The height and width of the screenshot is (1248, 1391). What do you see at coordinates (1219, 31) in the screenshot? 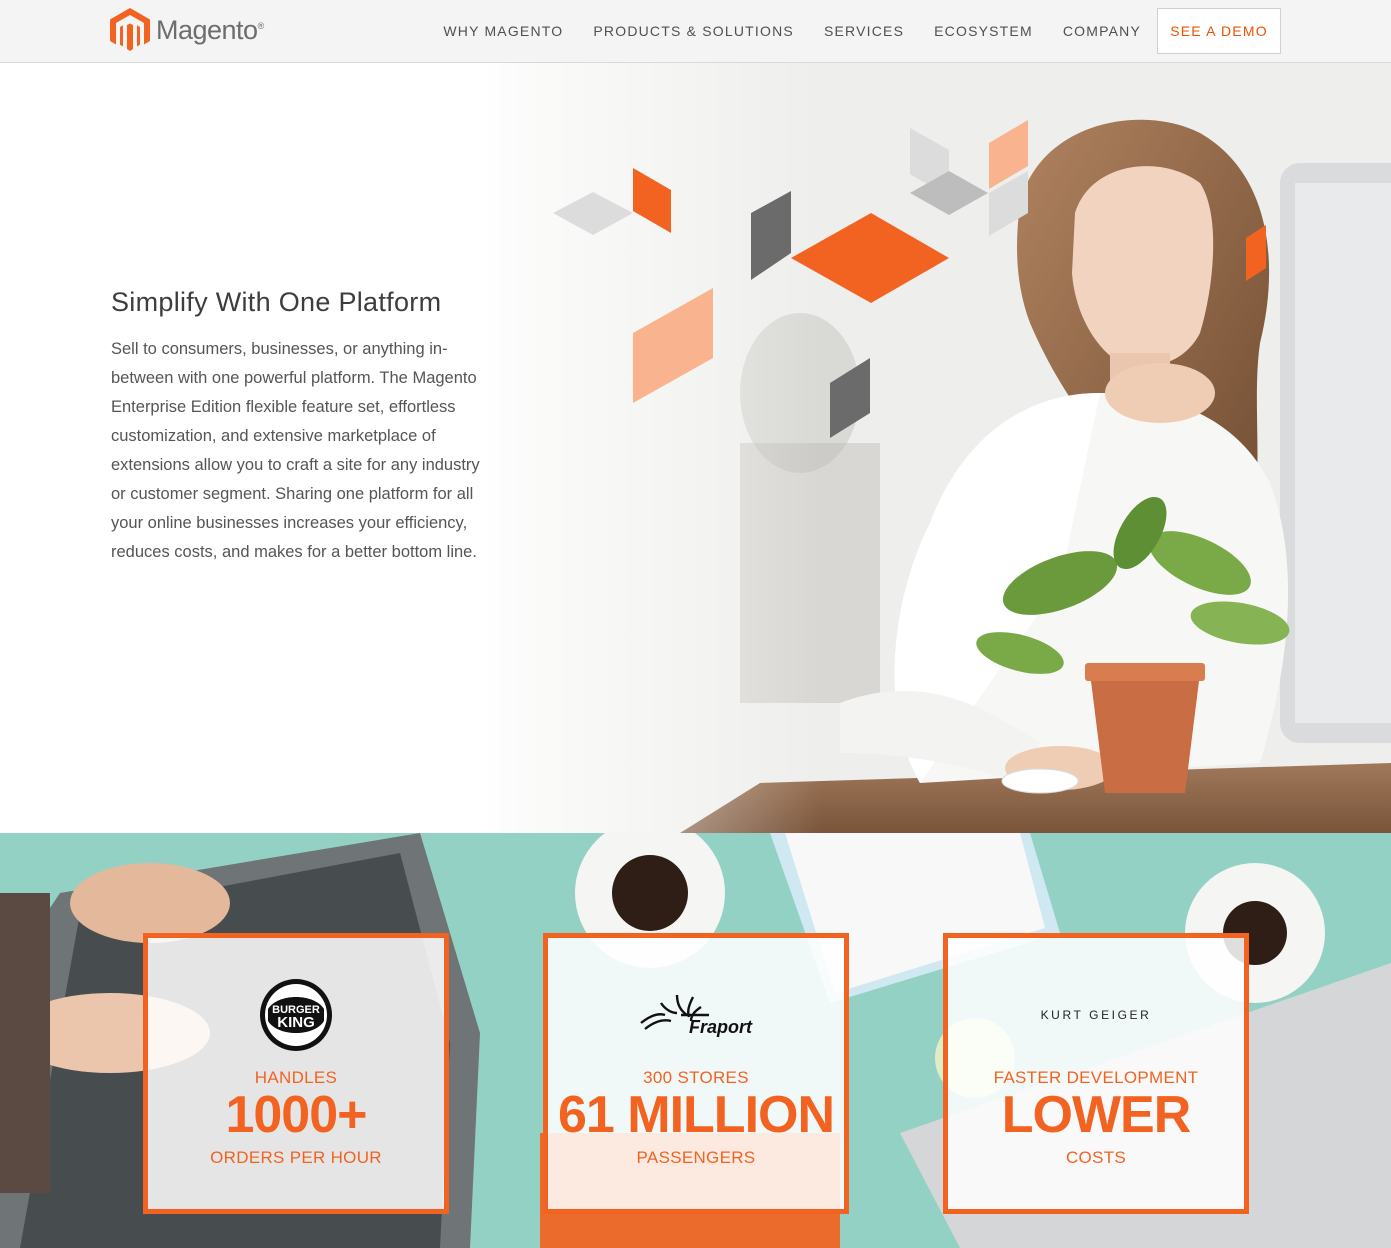
I see `see-a-demo-button: SEE A DEMO` at bounding box center [1219, 31].